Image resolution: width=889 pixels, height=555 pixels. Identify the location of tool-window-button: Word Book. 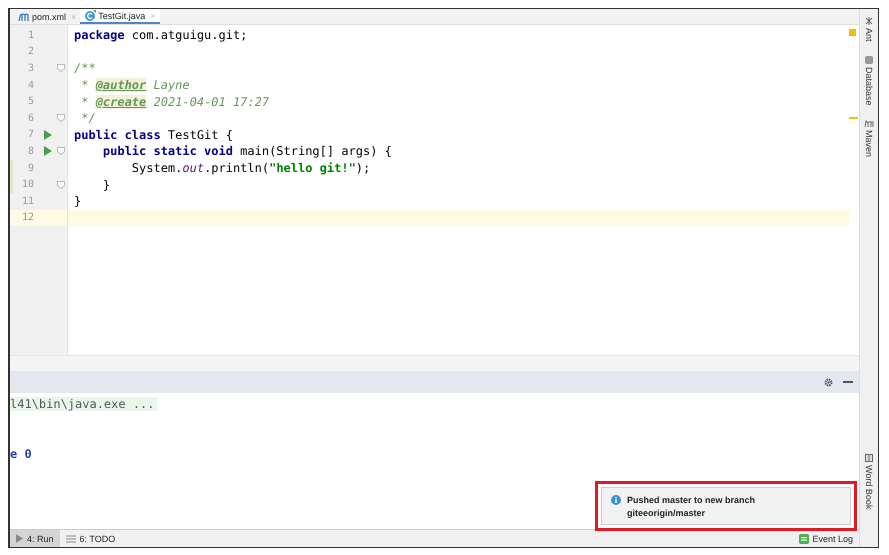
(869, 481).